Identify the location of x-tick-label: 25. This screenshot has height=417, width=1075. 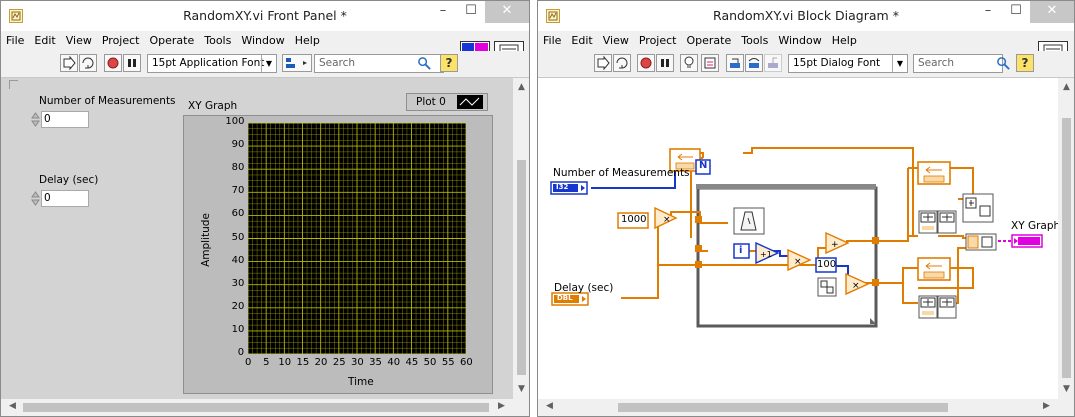
(339, 362).